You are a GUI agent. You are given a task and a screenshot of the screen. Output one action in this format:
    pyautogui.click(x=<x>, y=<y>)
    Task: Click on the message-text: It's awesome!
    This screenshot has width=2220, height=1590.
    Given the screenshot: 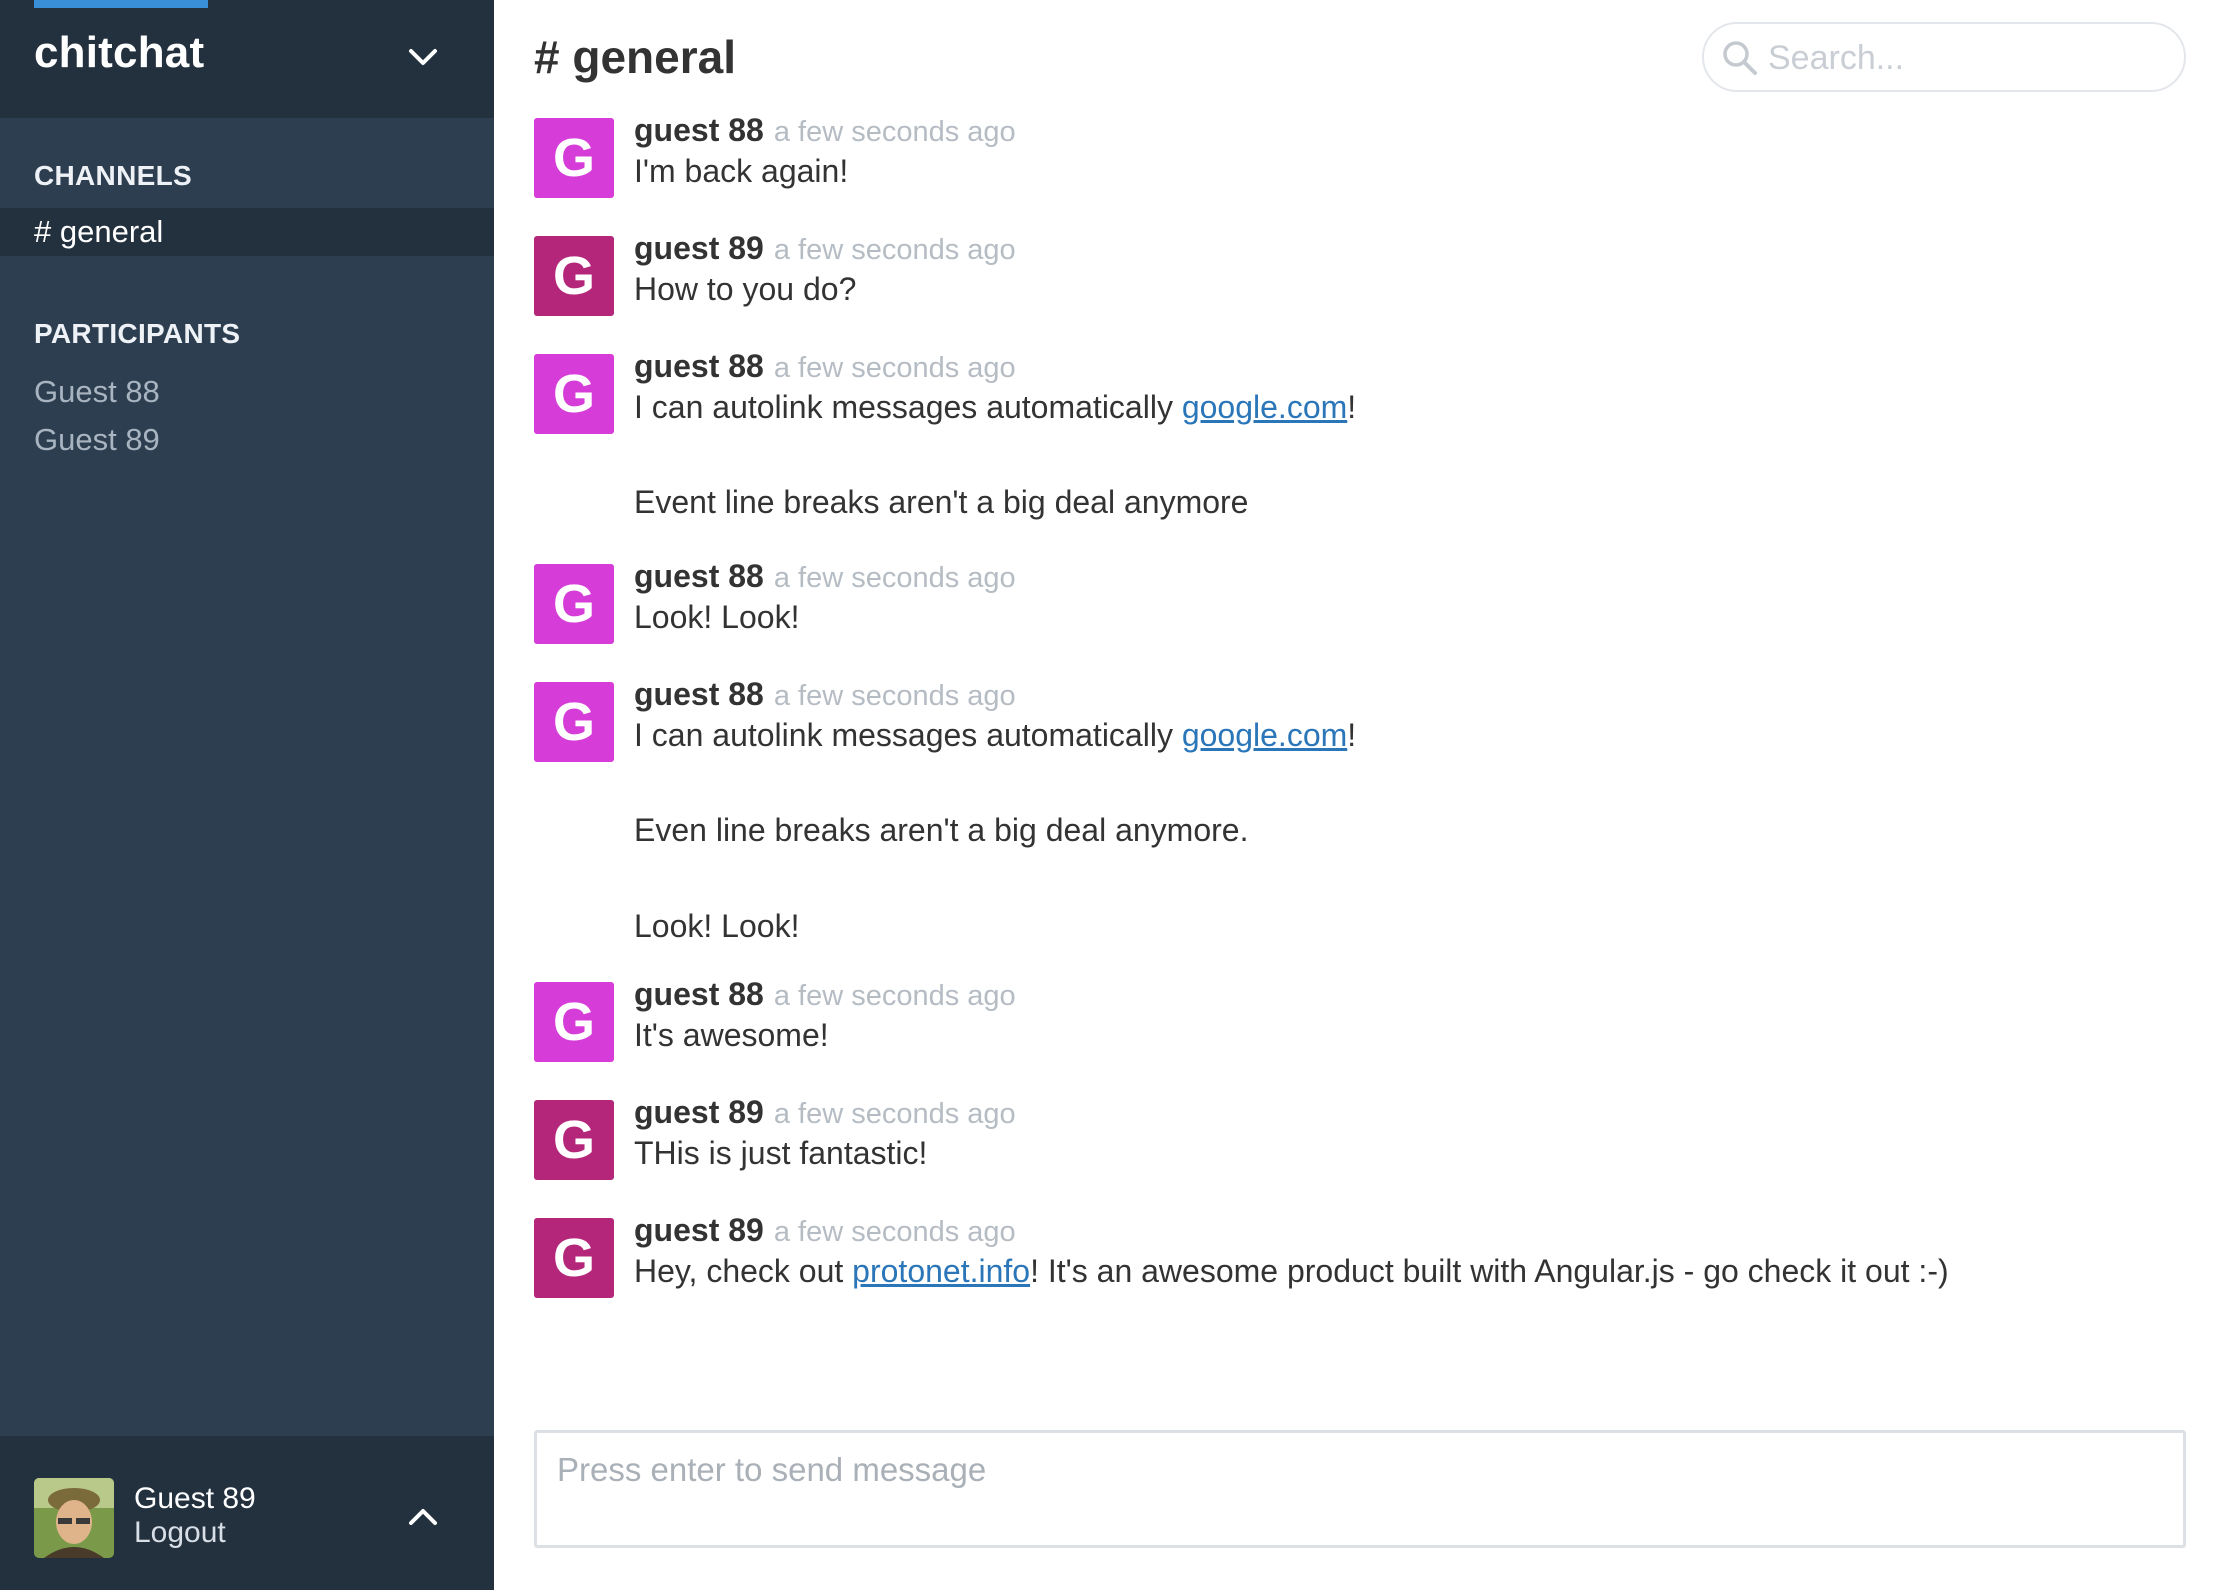 What is the action you would take?
    pyautogui.click(x=731, y=1035)
    